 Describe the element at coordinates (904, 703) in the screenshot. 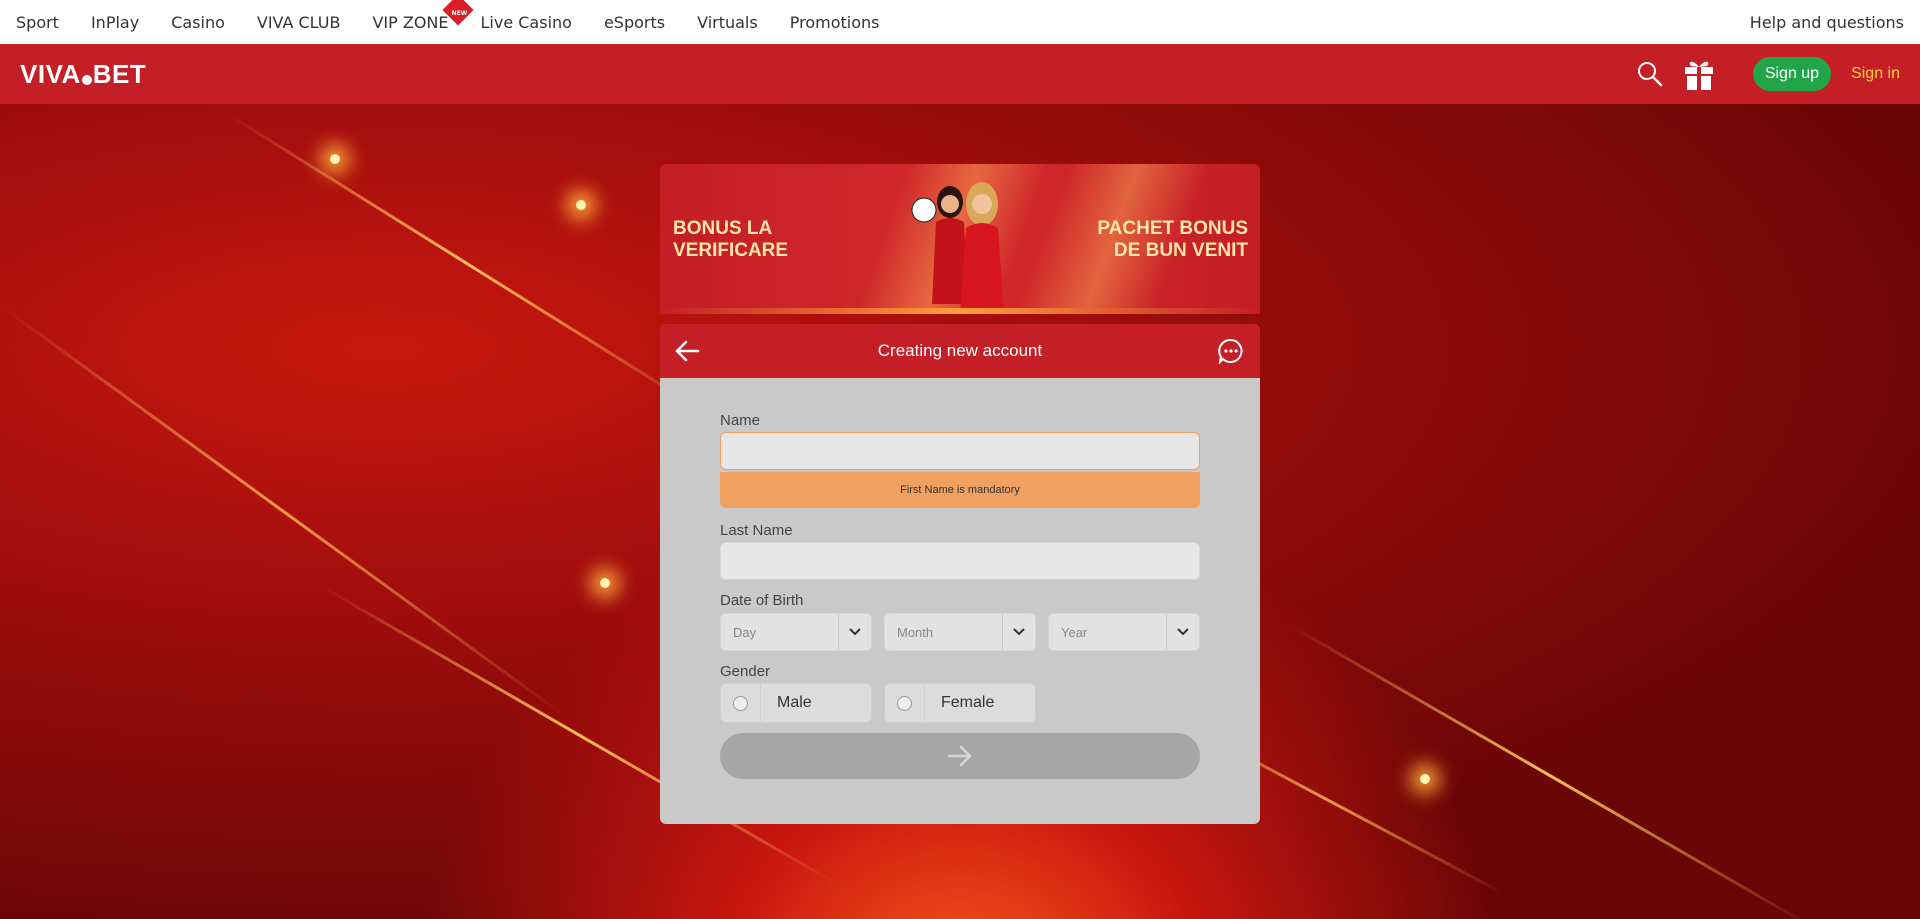

I see `female-radio` at that location.